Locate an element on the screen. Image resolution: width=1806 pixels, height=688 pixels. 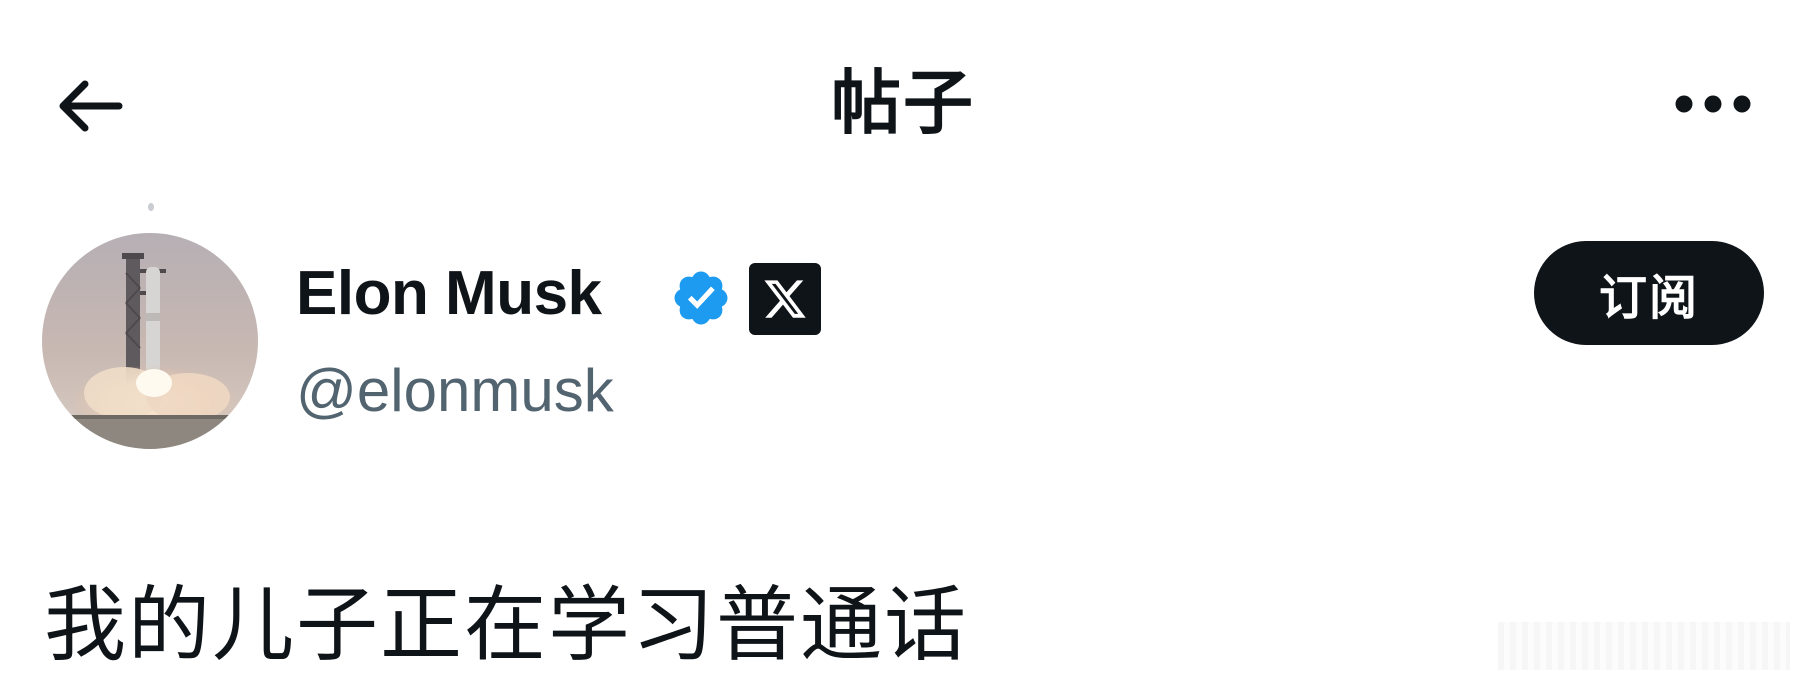
post-text: 我的儿子正在学习普通话 is located at coordinates (506, 625).